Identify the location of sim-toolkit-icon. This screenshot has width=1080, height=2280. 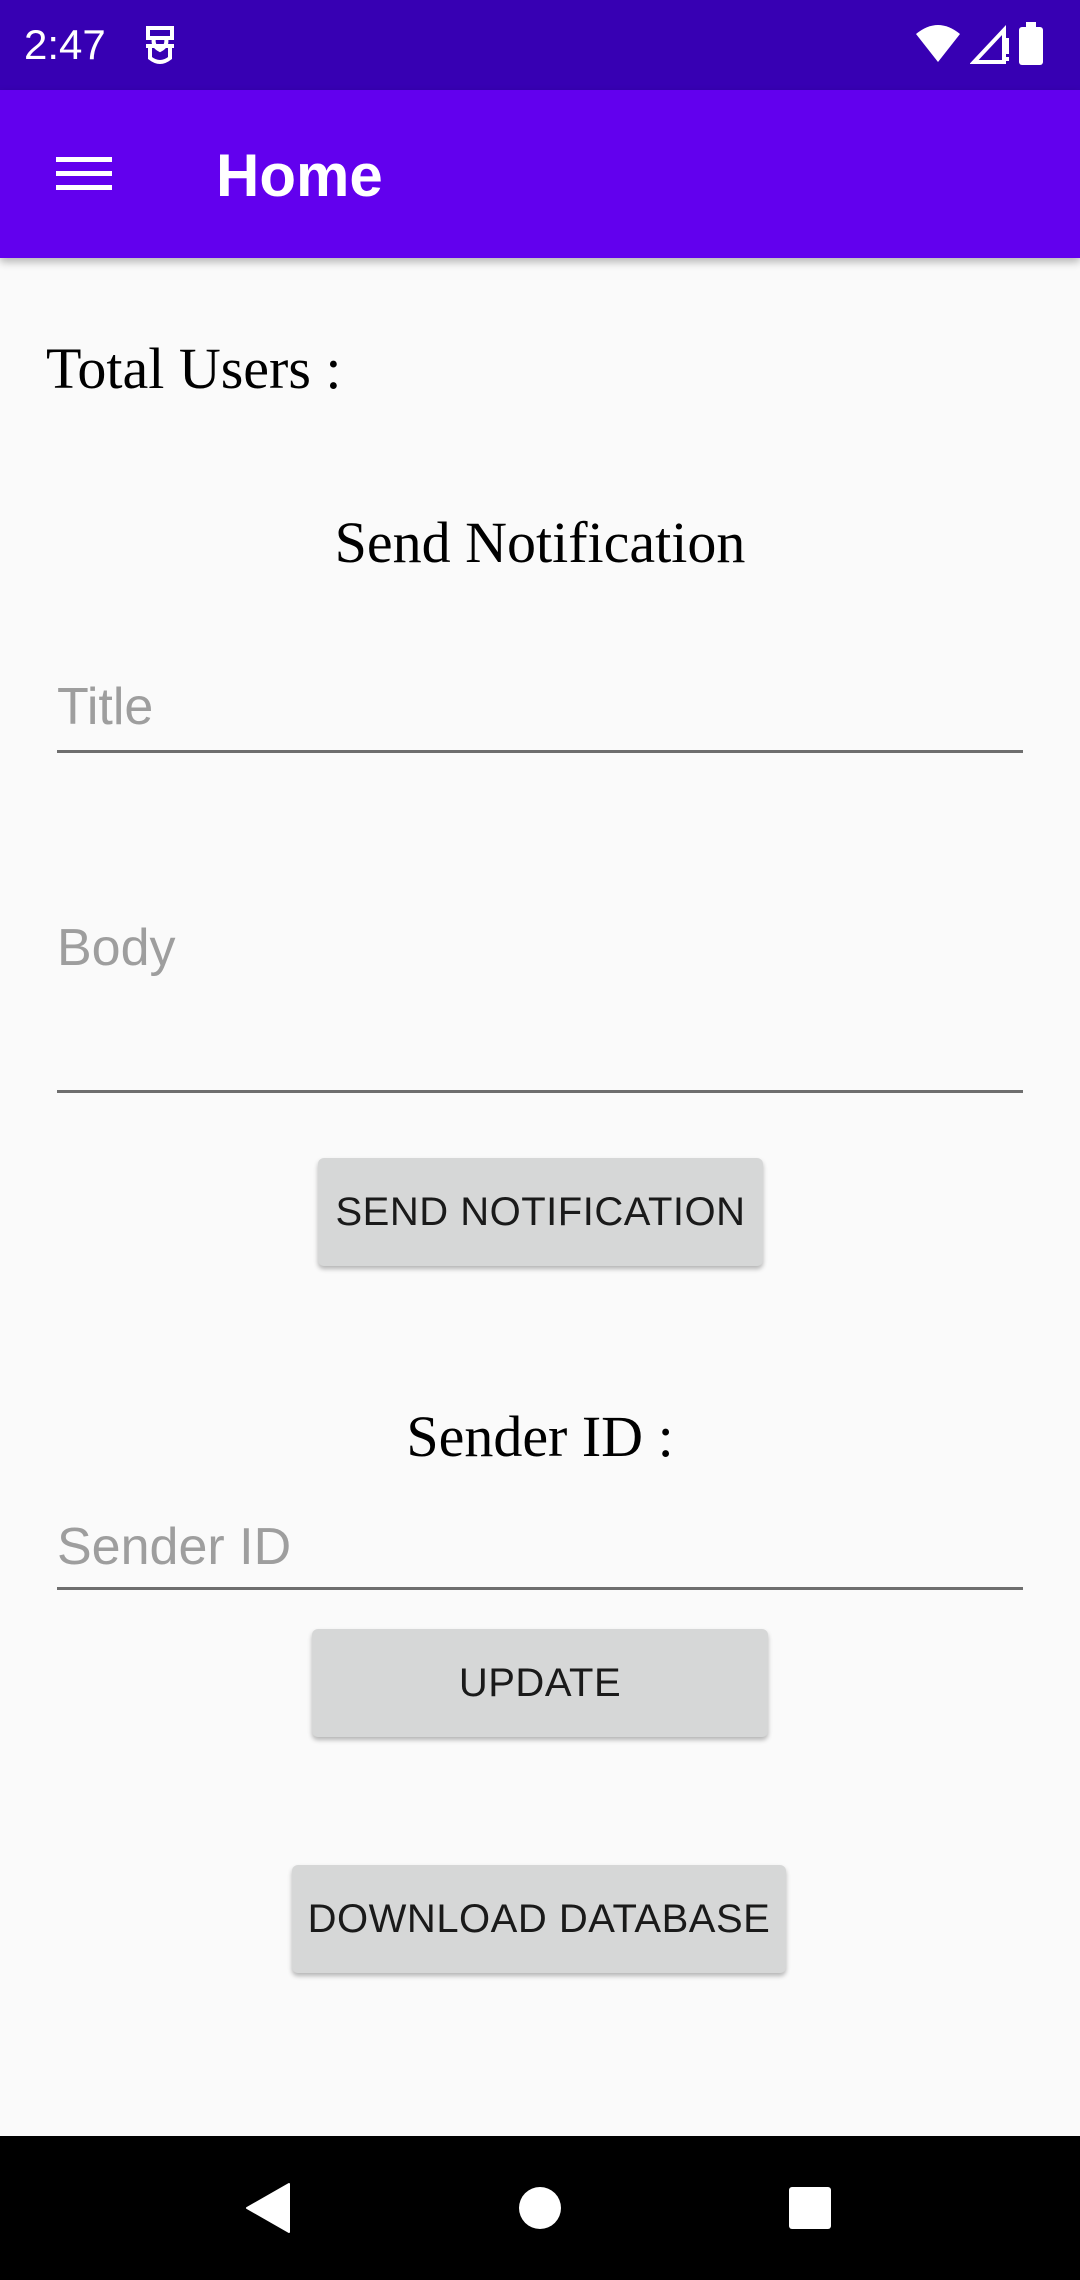
(160, 46).